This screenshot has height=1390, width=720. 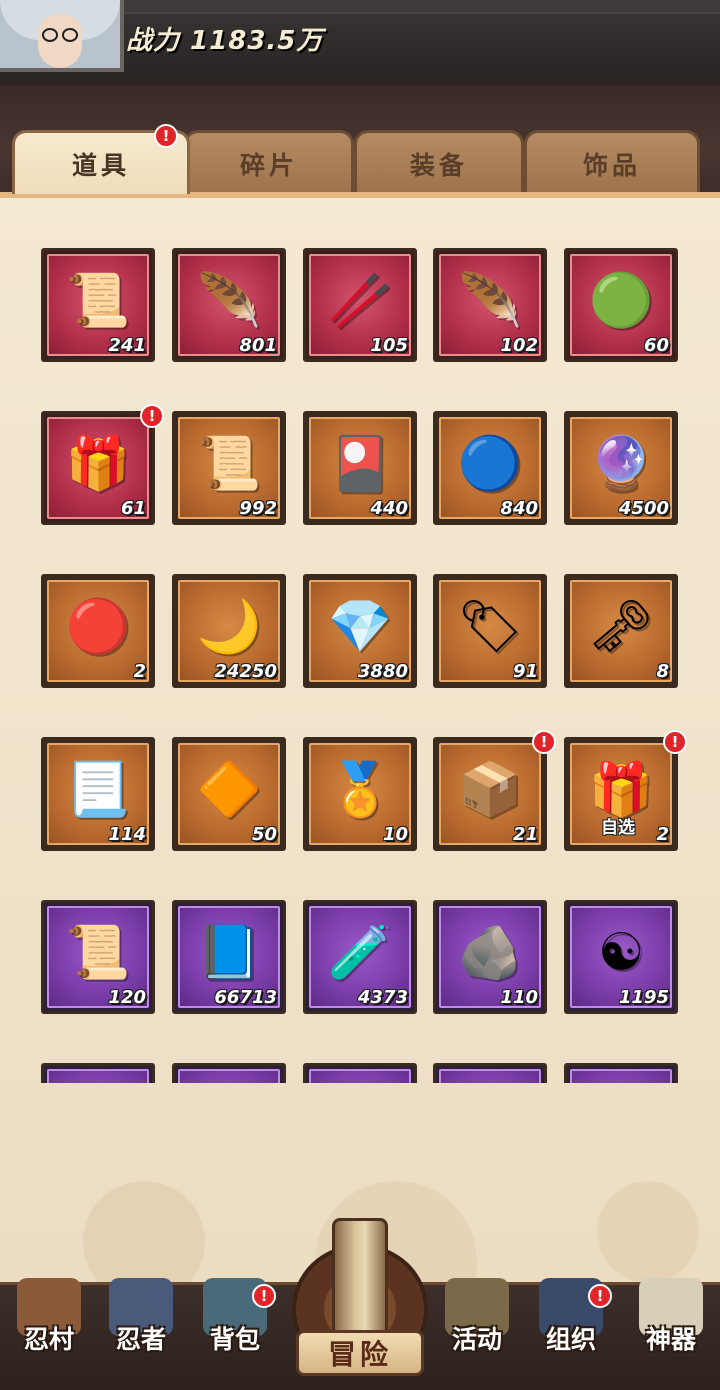 What do you see at coordinates (100, 165) in the screenshot?
I see `tab-label: 道具` at bounding box center [100, 165].